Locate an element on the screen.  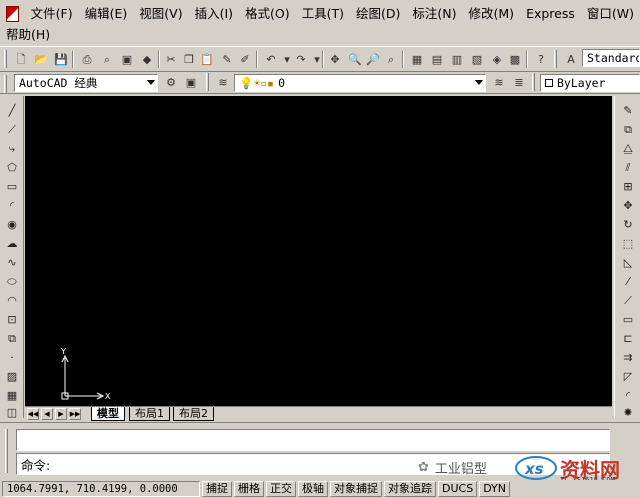
command-window-grip is located at coordinates (6, 451).